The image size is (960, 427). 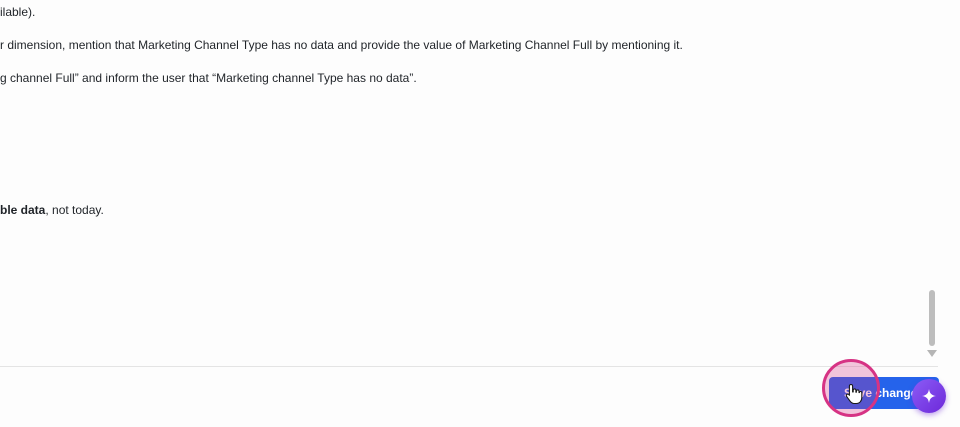 I want to click on vertical-scrollbar, so click(x=932, y=324).